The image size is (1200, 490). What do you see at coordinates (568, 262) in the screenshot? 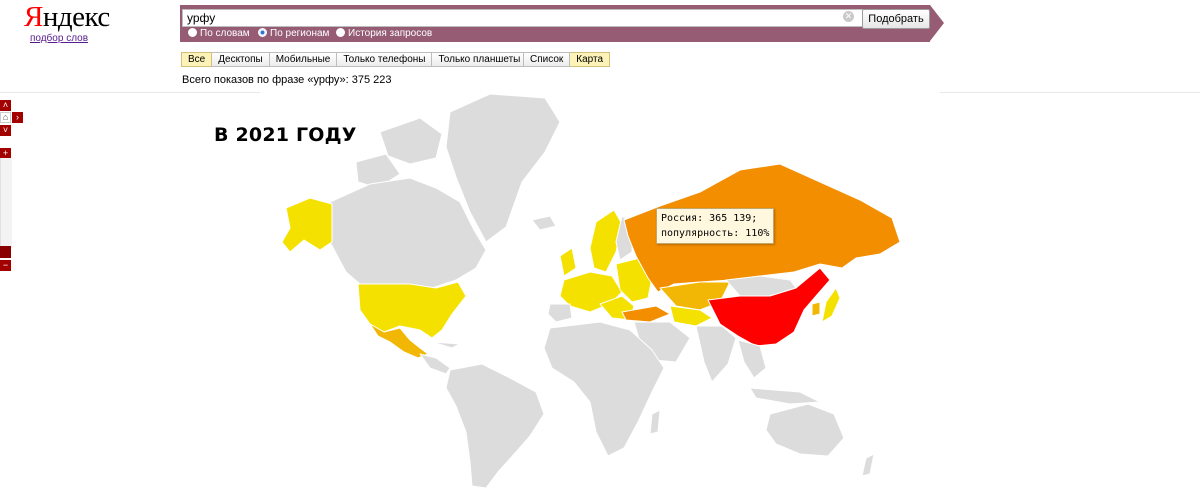
I see `region-uk` at bounding box center [568, 262].